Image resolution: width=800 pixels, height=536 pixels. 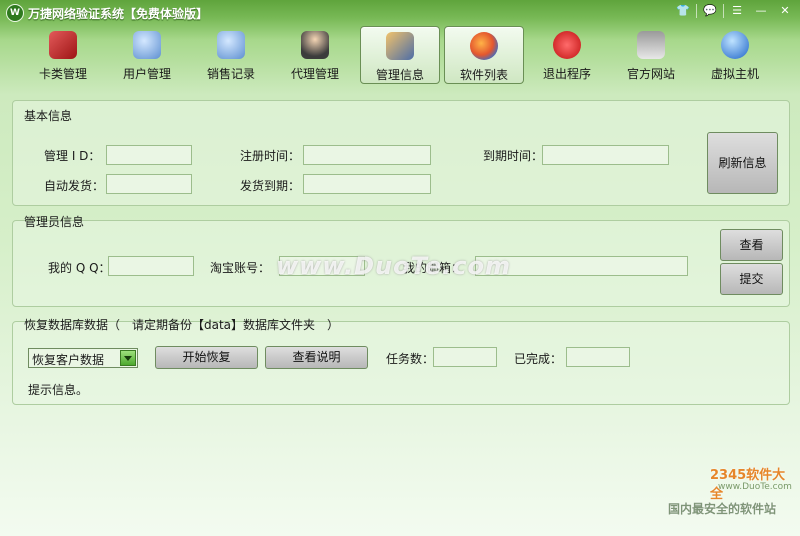 What do you see at coordinates (651, 45) in the screenshot?
I see `home-icon` at bounding box center [651, 45].